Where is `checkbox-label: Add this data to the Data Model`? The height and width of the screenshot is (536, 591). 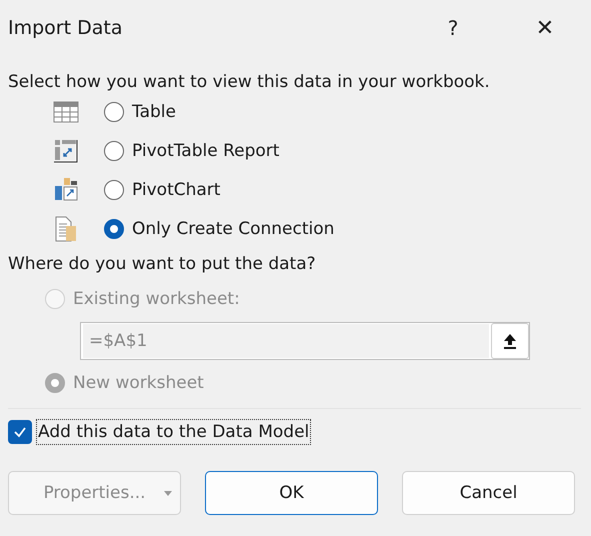
checkbox-label: Add this data to the Data Model is located at coordinates (174, 432).